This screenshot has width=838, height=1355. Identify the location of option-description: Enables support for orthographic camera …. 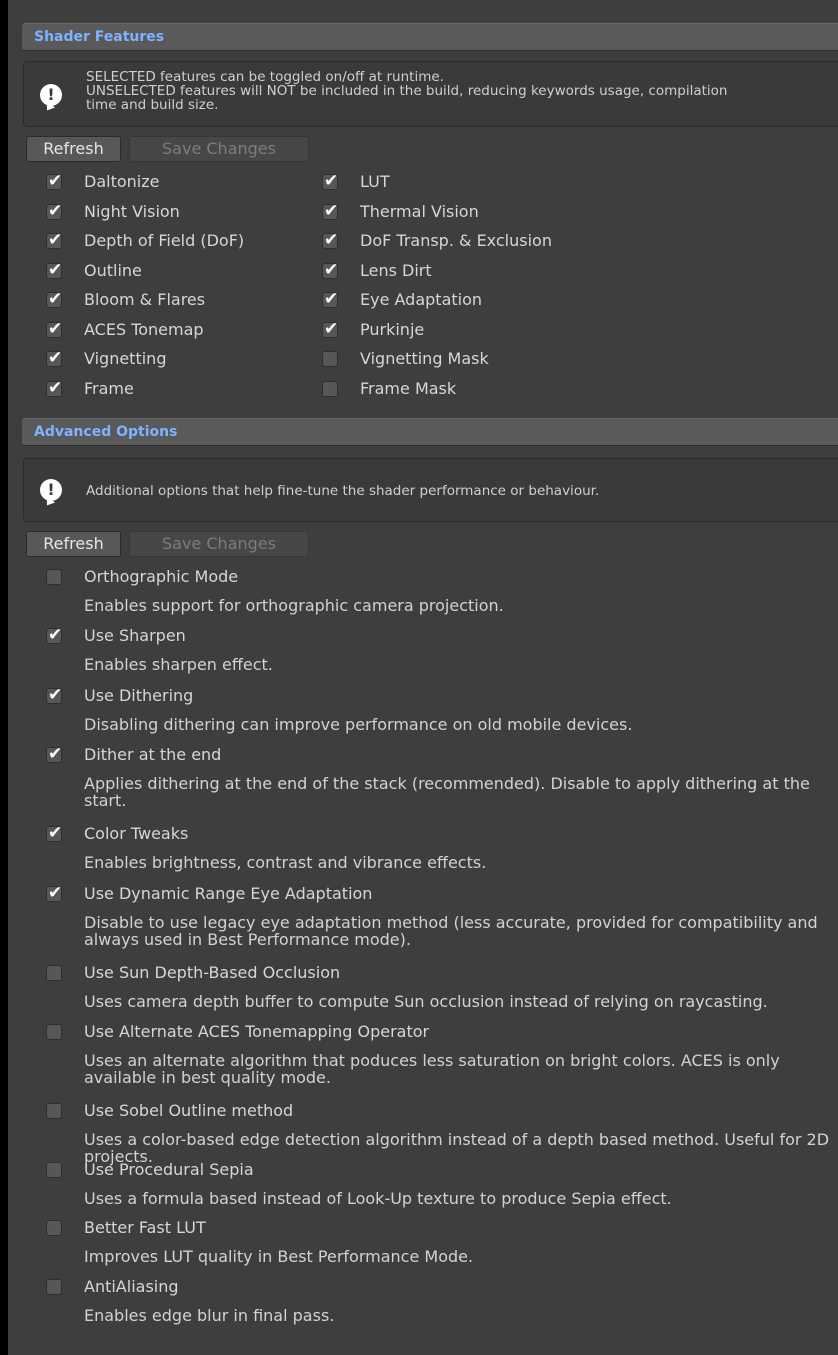
(294, 605).